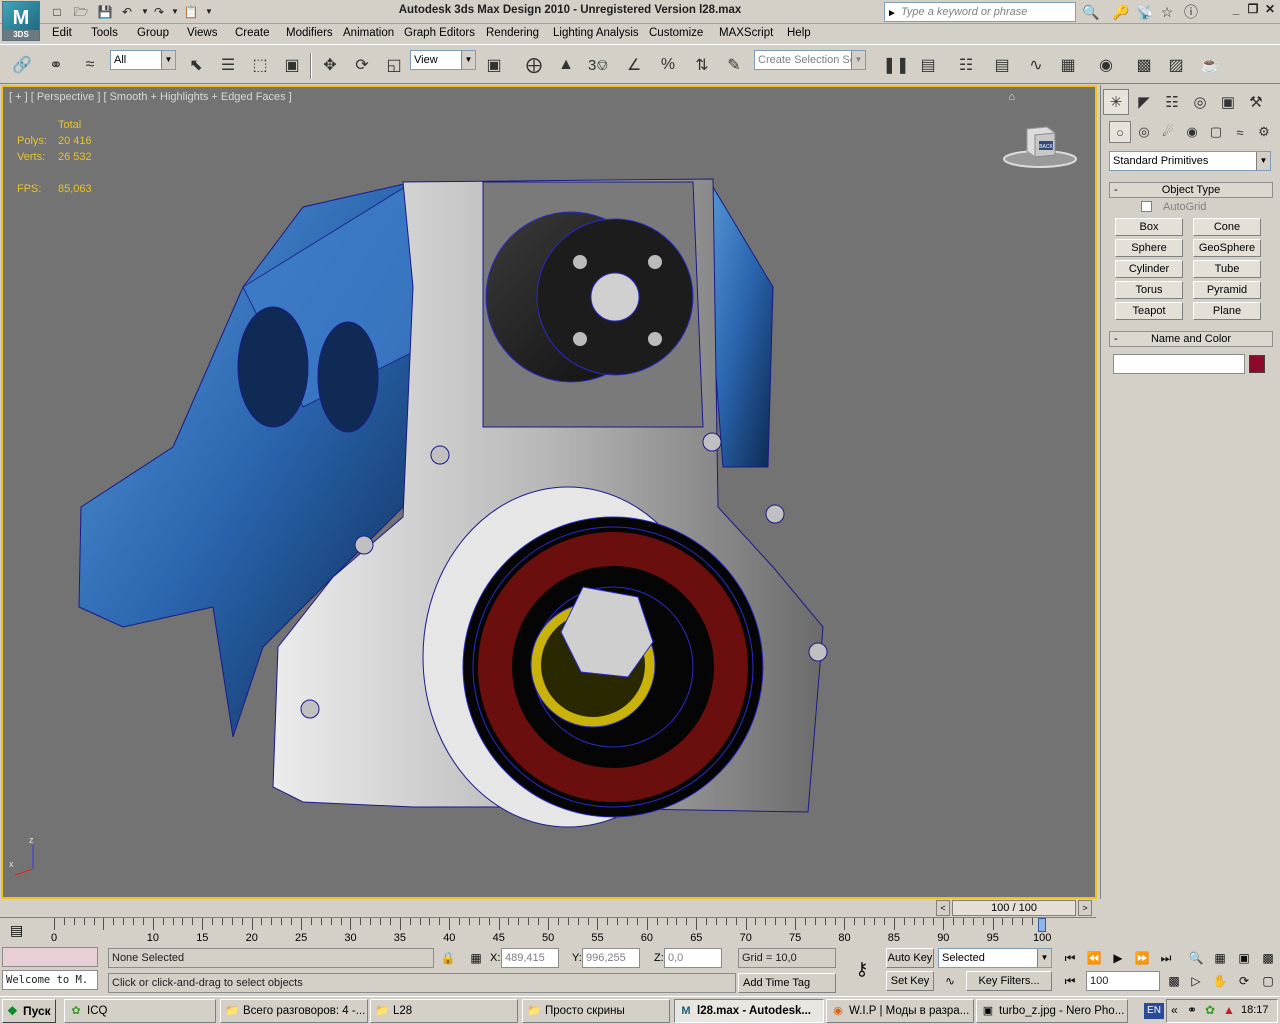 The width and height of the screenshot is (1280, 1024). I want to click on key-mode-dropdown: Selected ▼, so click(995, 958).